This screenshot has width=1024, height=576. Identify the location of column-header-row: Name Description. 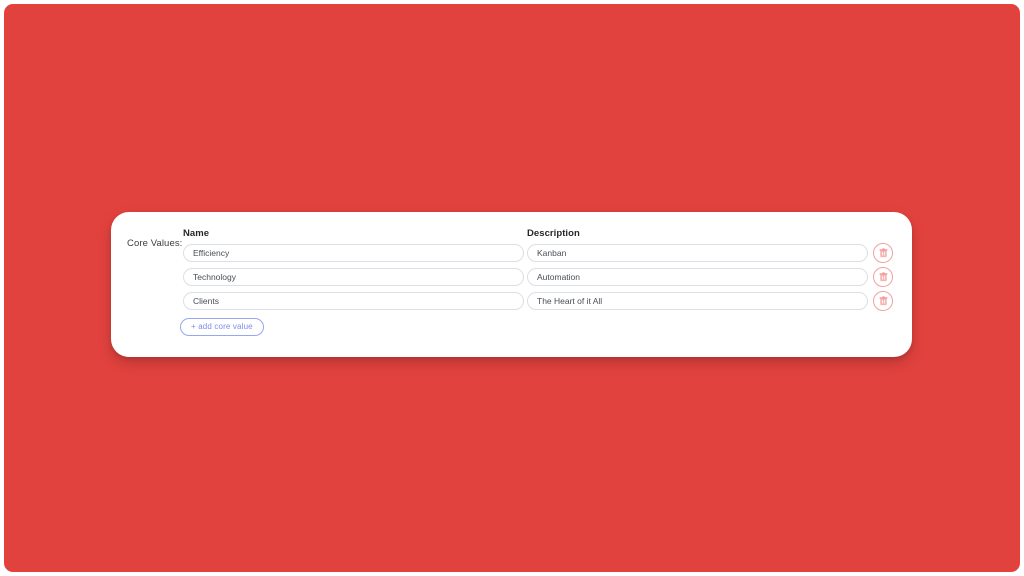
(541, 236).